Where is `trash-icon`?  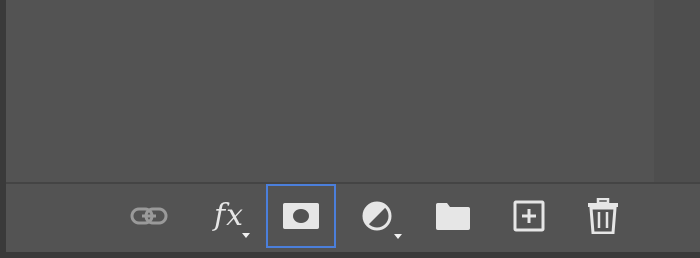 trash-icon is located at coordinates (603, 216).